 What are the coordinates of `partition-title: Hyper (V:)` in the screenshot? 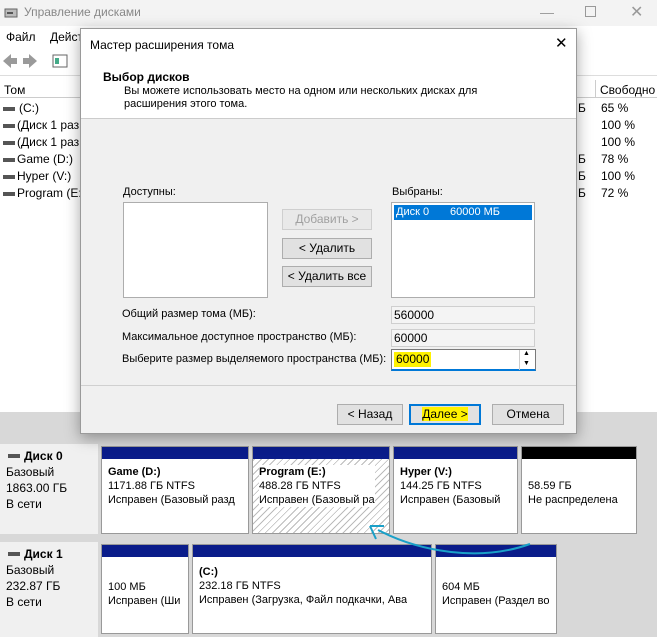 It's located at (426, 472).